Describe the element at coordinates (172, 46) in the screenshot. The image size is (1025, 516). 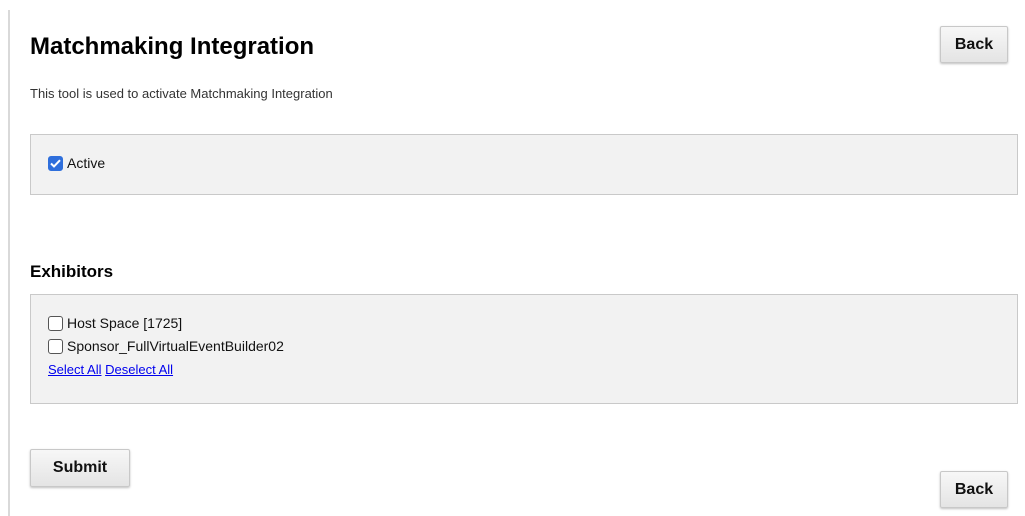
I see `page-title: Matchmaking Integration` at that location.